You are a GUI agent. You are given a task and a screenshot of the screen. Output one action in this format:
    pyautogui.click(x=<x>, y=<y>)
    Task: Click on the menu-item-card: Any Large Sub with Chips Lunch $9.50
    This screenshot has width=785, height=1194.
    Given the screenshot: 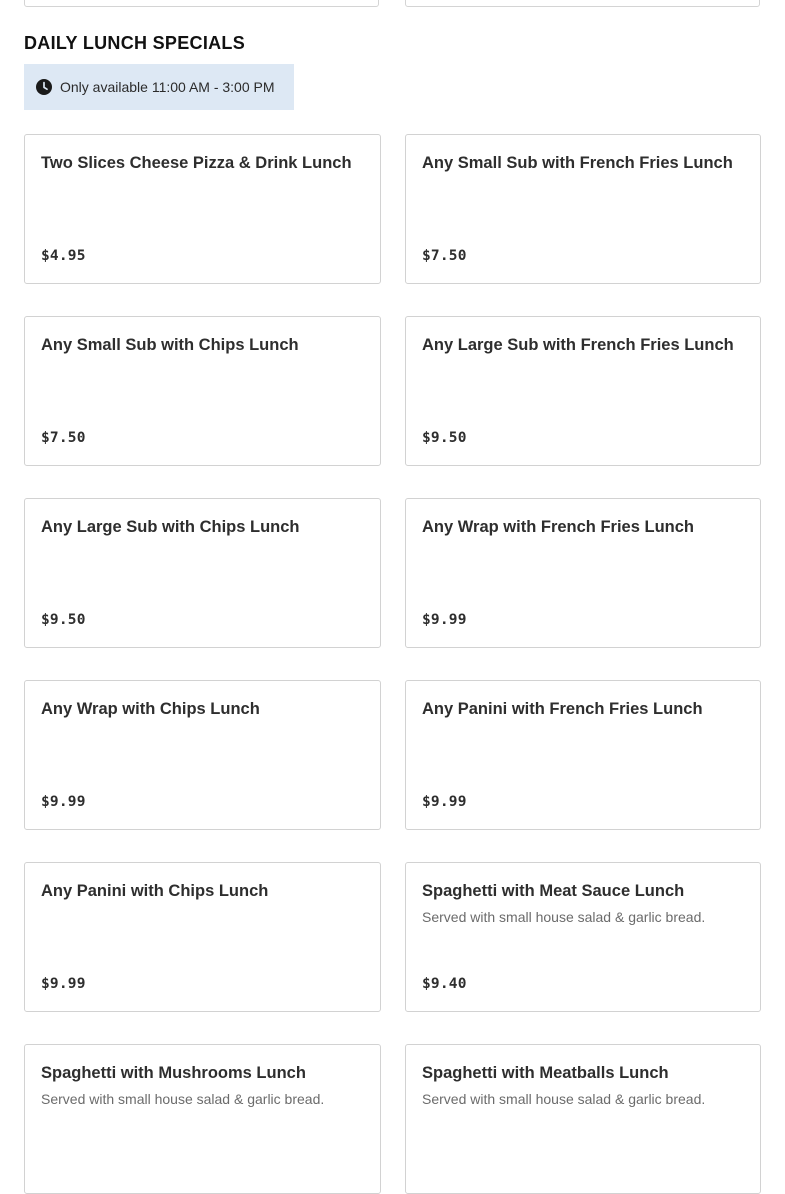 What is the action you would take?
    pyautogui.click(x=202, y=573)
    